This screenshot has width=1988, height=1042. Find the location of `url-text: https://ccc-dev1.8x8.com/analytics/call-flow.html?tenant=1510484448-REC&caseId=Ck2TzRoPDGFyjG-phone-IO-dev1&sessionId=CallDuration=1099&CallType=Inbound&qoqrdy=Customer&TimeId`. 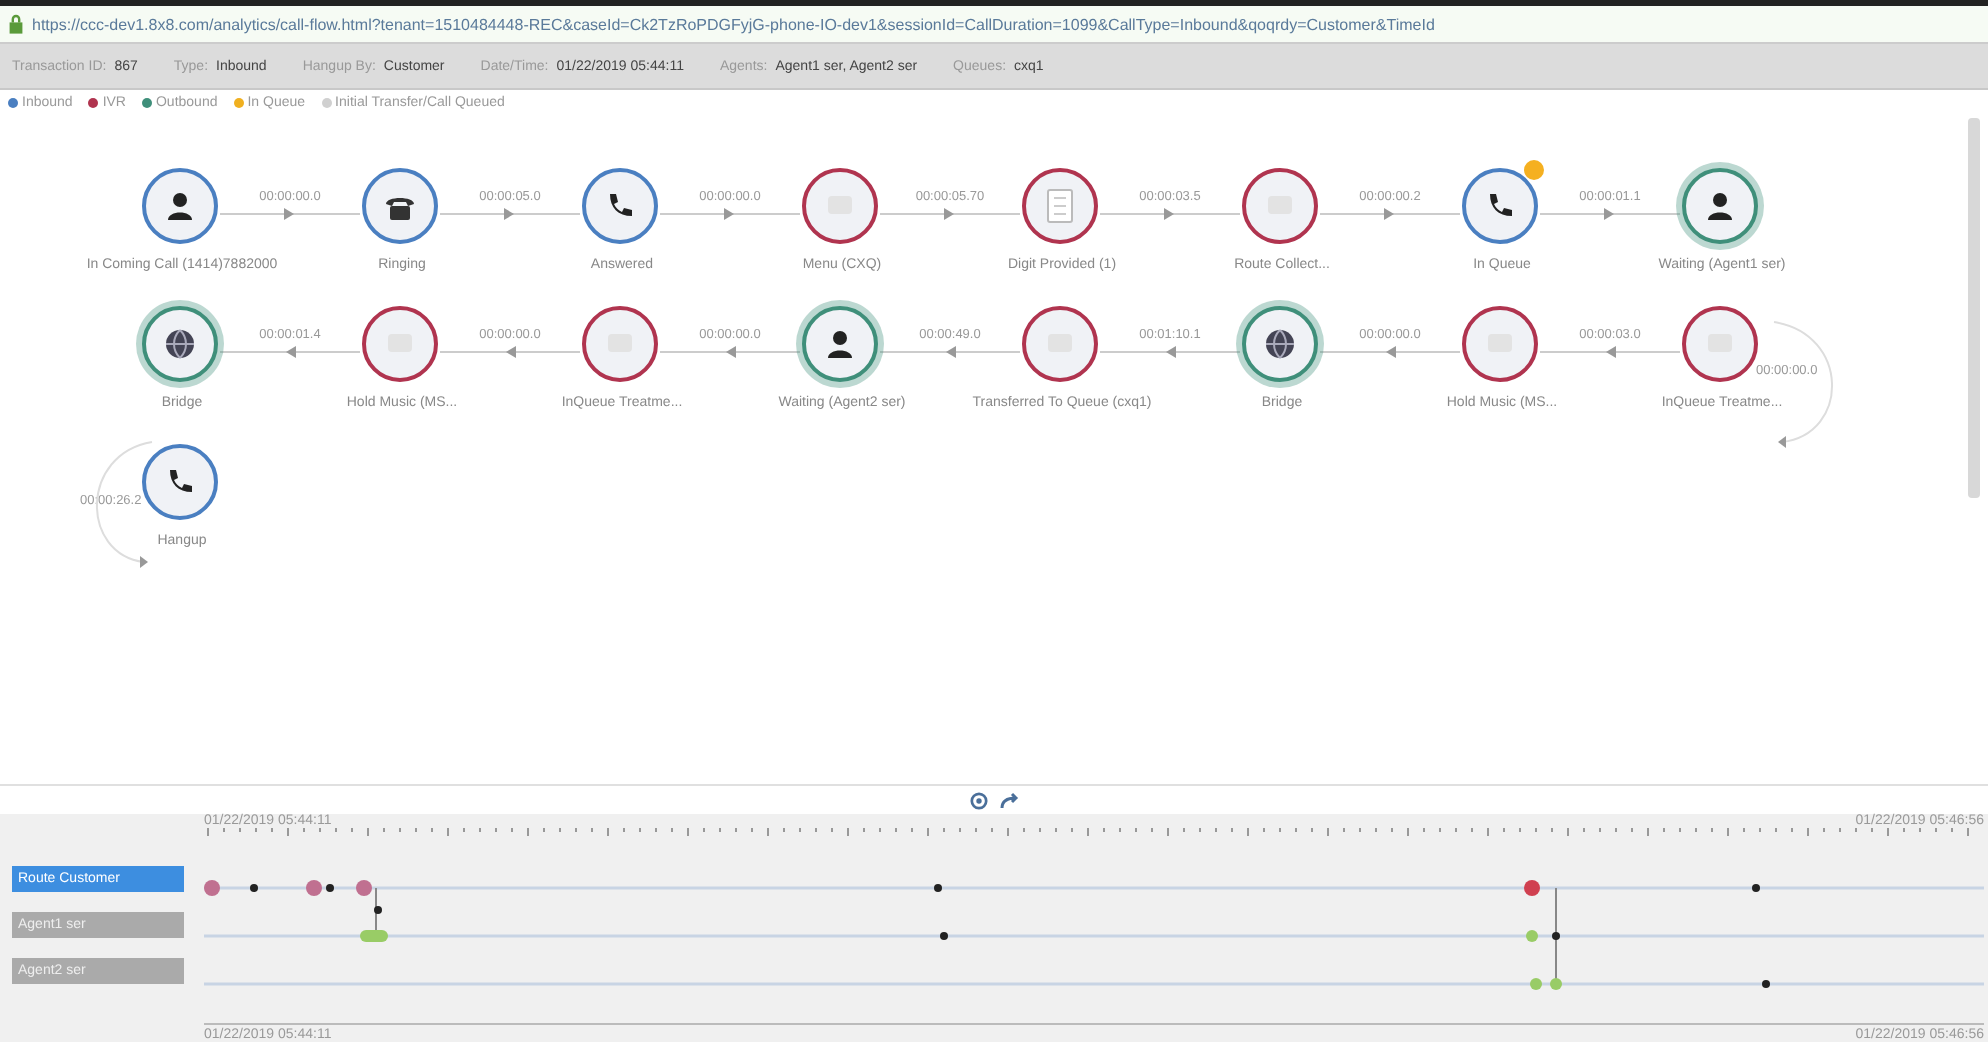

url-text: https://ccc-dev1.8x8.com/analytics/call-flow.html?tenant=1510484448-REC&caseId=Ck2TzRoPDGFyjG-phone-IO-dev1&sessionId=CallDuration=1099&CallType=Inbound&qoqrdy=Customer&TimeId is located at coordinates (733, 24).